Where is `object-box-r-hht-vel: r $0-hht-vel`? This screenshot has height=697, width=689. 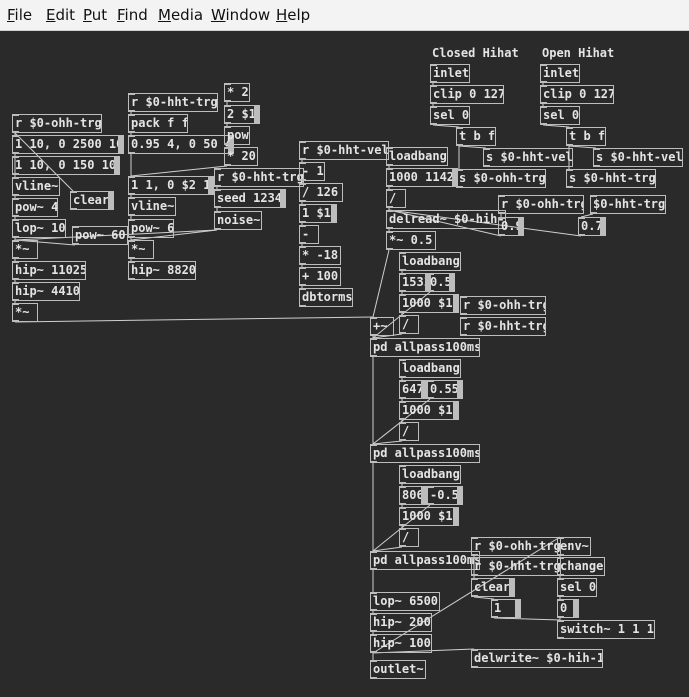
object-box-r-hht-vel: r $0-hht-vel is located at coordinates (344, 150).